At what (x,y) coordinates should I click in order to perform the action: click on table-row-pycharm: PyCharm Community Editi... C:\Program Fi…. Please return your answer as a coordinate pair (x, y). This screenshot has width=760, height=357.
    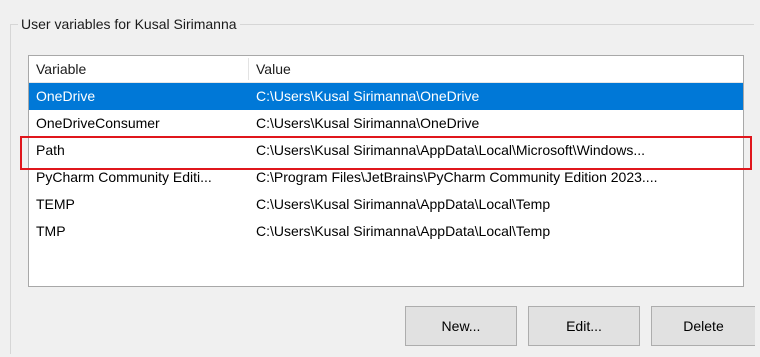
    Looking at the image, I should click on (386, 177).